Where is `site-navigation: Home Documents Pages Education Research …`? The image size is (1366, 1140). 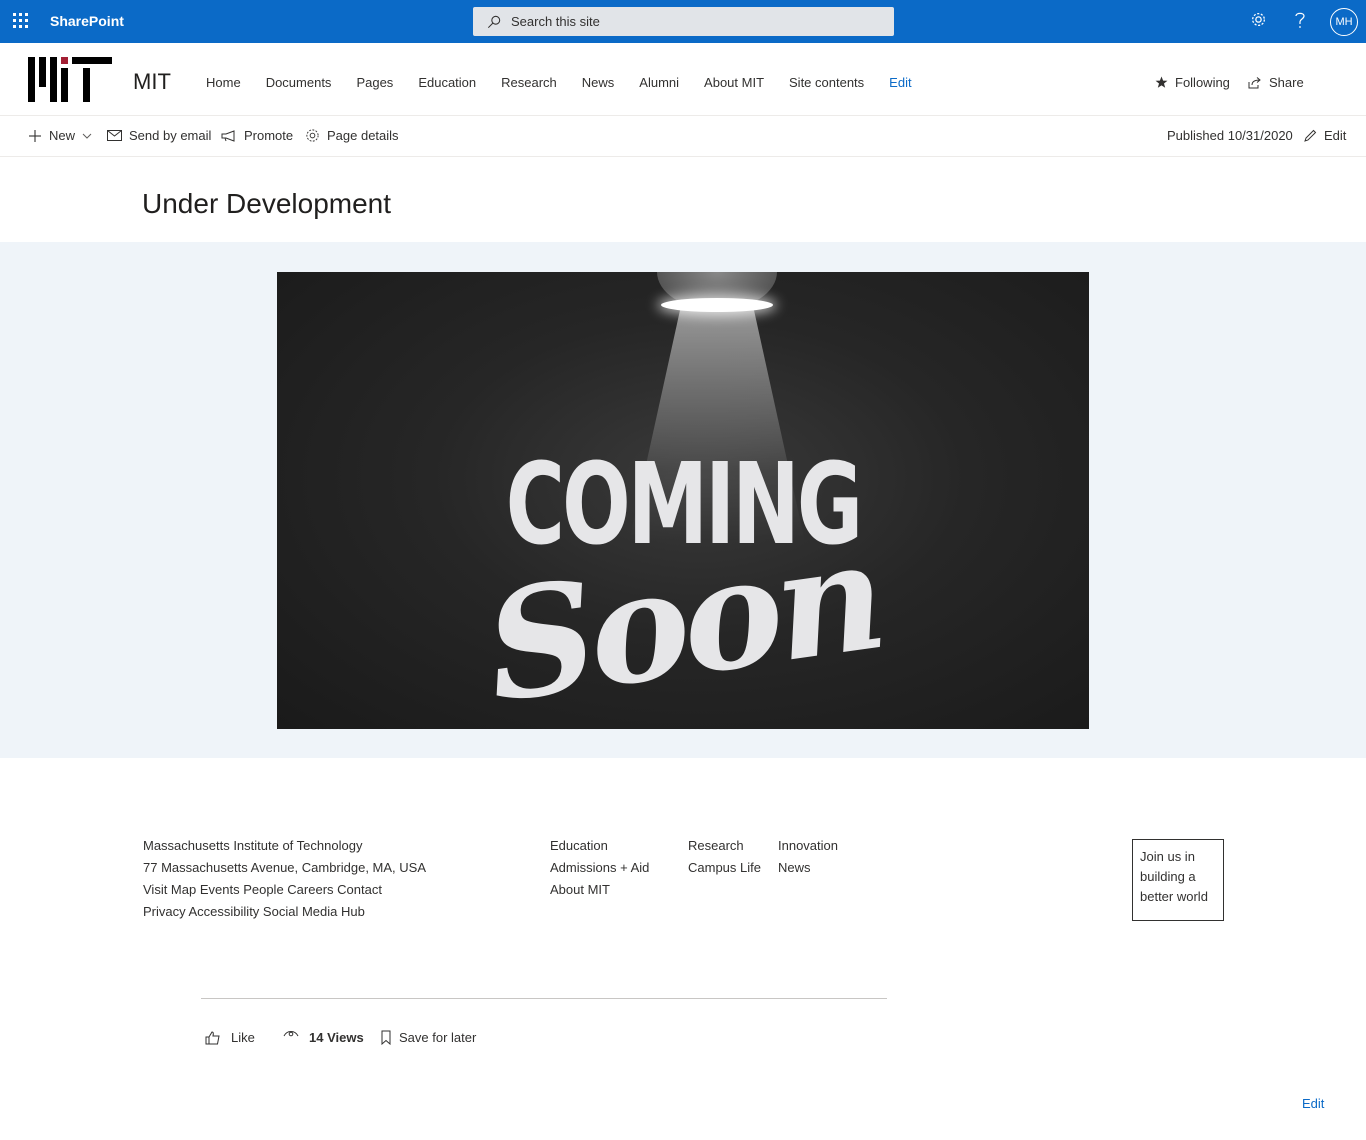
site-navigation: Home Documents Pages Education Research … is located at coordinates (571, 82).